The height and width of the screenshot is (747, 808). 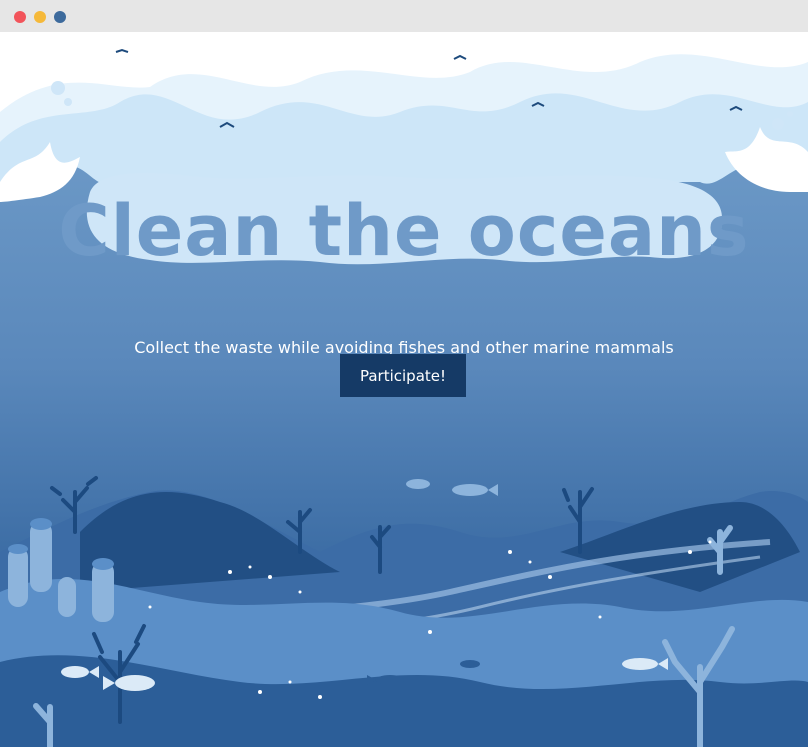 What do you see at coordinates (60, 17) in the screenshot?
I see `maximize-window-icon` at bounding box center [60, 17].